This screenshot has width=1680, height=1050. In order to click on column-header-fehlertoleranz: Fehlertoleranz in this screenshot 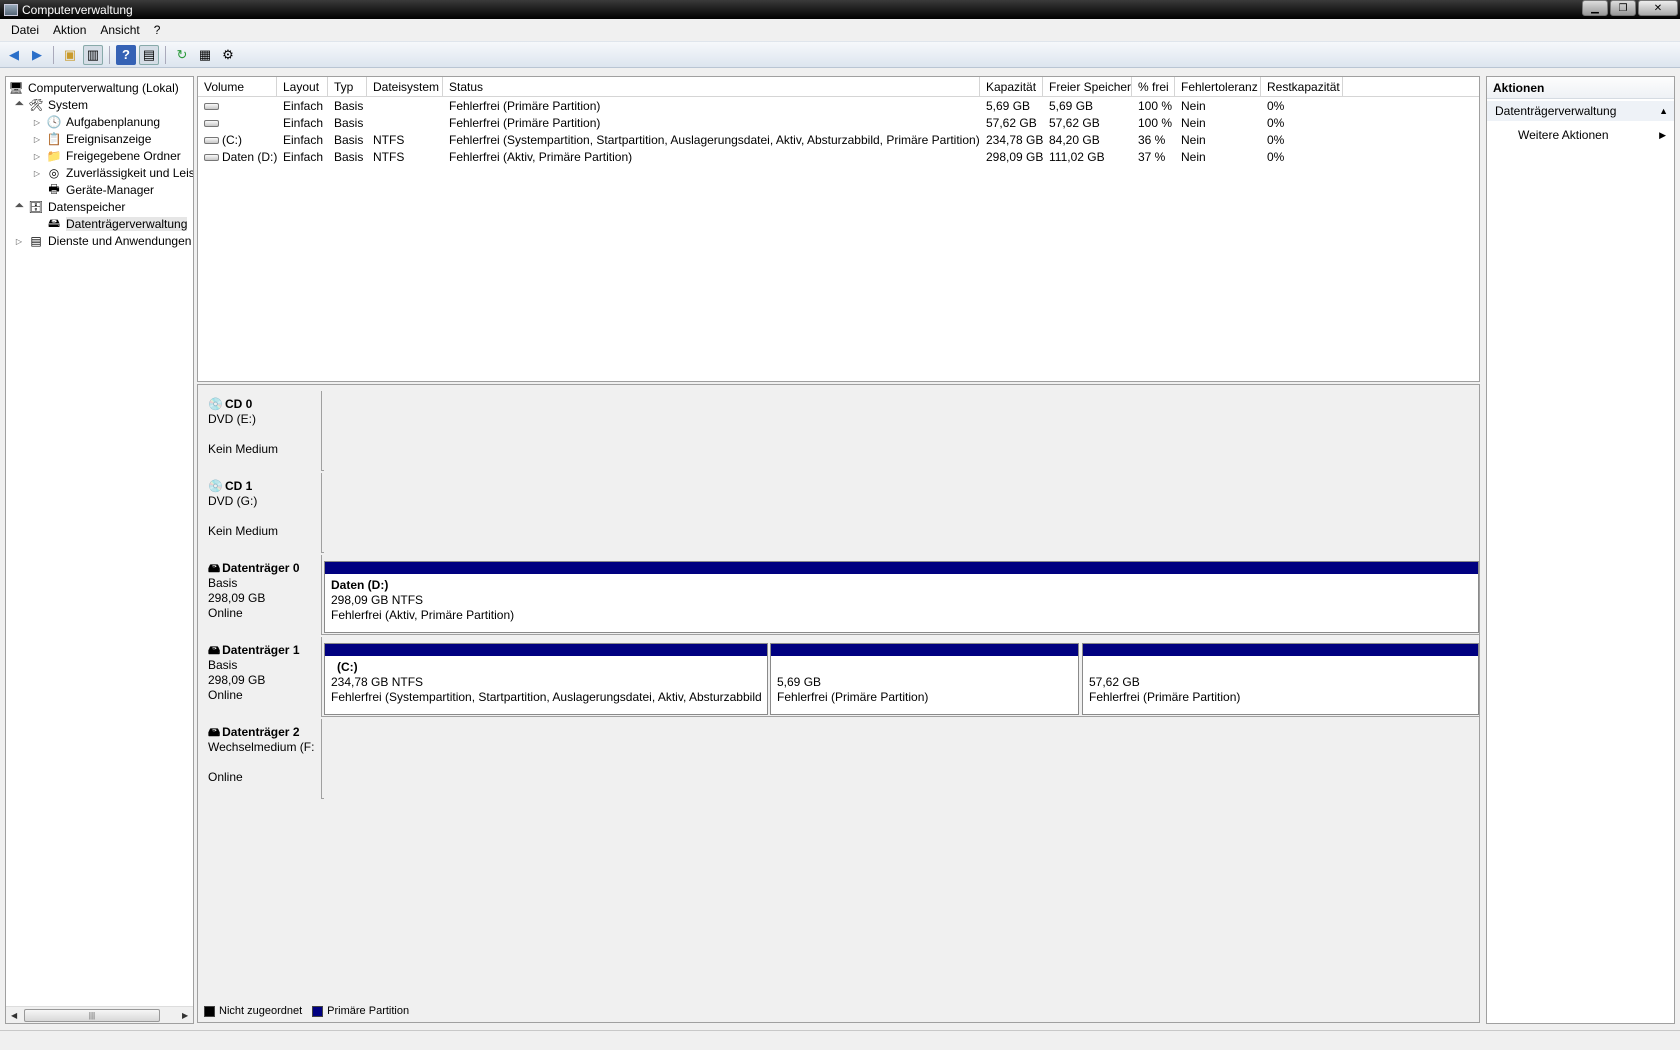, I will do `click(1218, 87)`.